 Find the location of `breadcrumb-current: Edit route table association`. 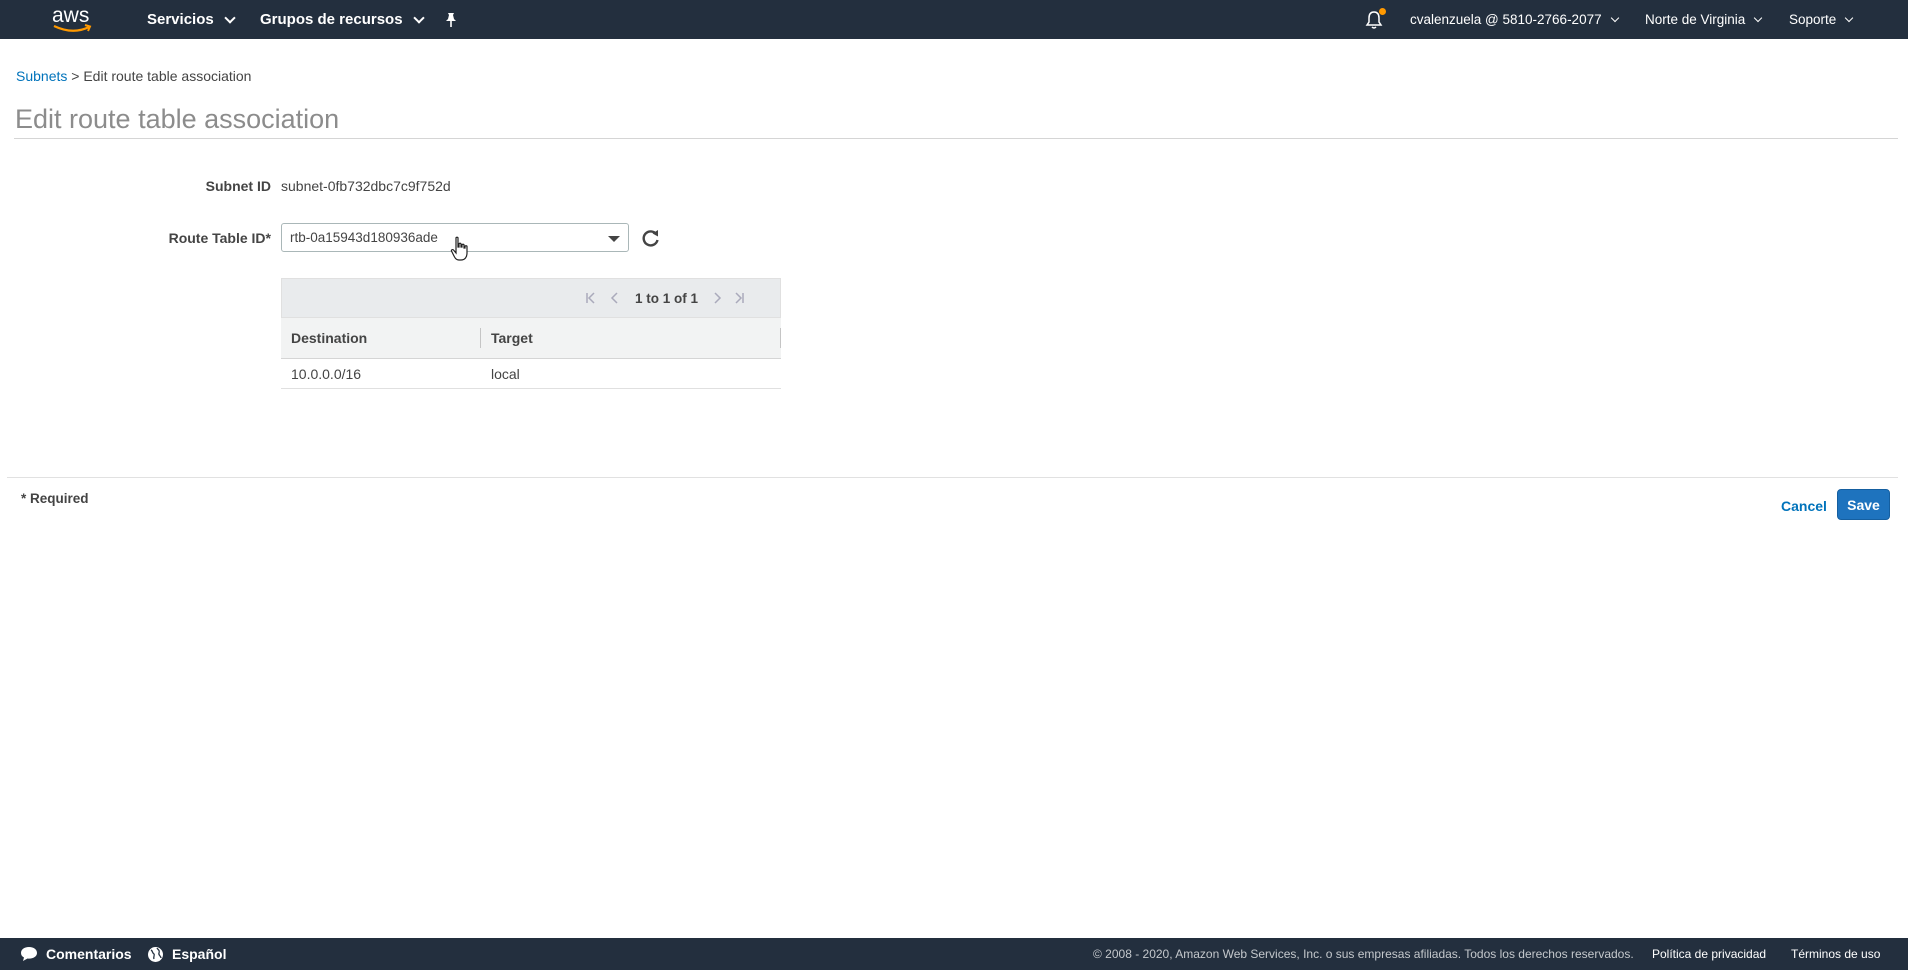

breadcrumb-current: Edit route table association is located at coordinates (167, 76).